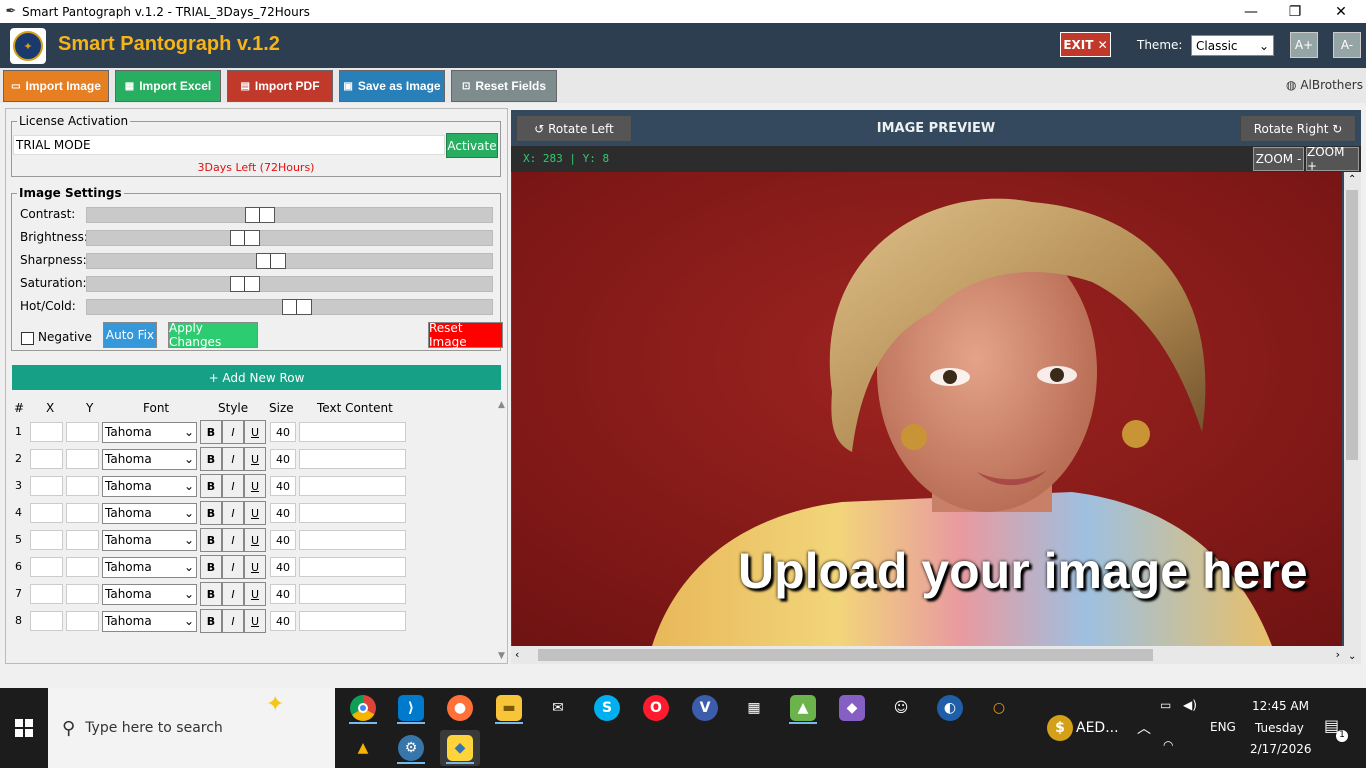 This screenshot has width=1366, height=768. Describe the element at coordinates (472, 145) in the screenshot. I see `activate-button: Activate` at that location.